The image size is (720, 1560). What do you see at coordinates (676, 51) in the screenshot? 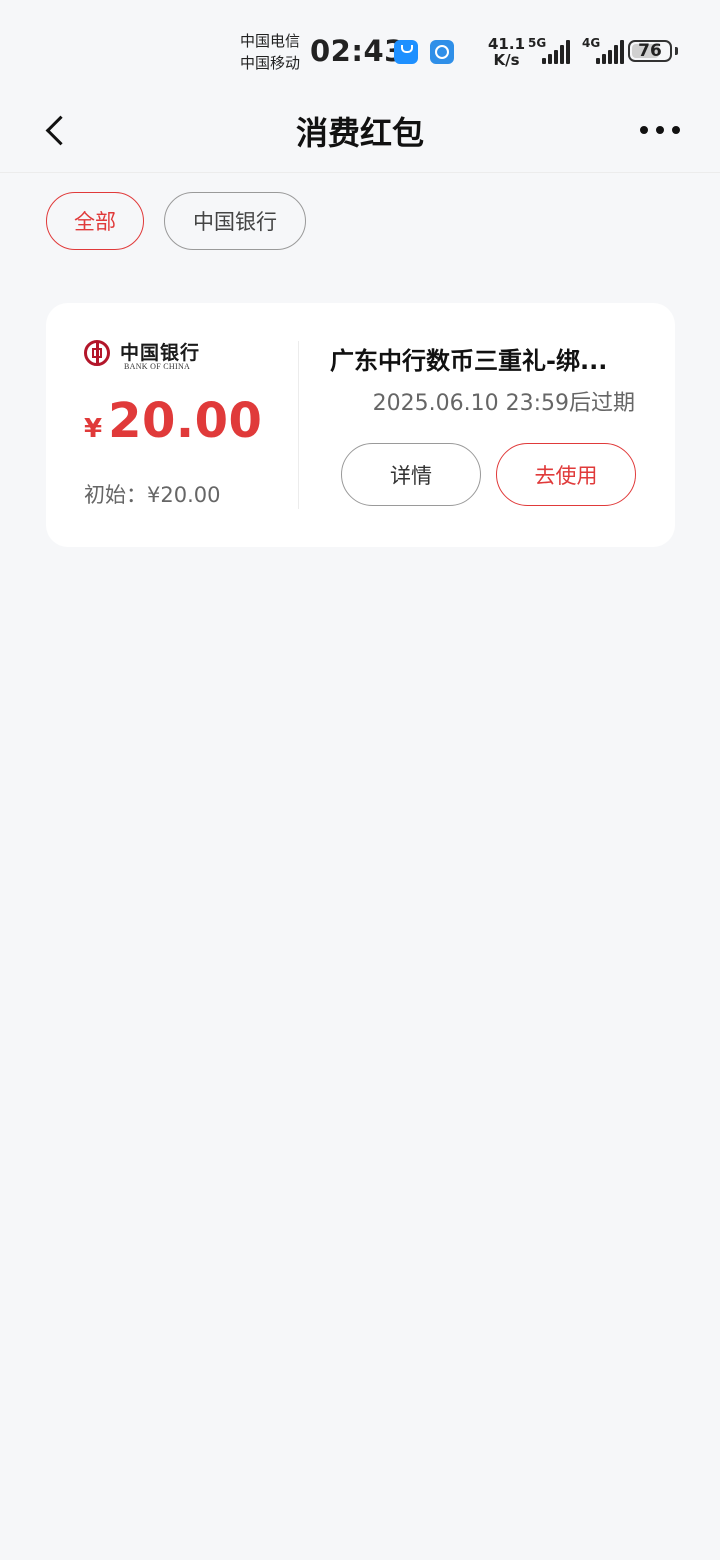
I see `battery-cap` at bounding box center [676, 51].